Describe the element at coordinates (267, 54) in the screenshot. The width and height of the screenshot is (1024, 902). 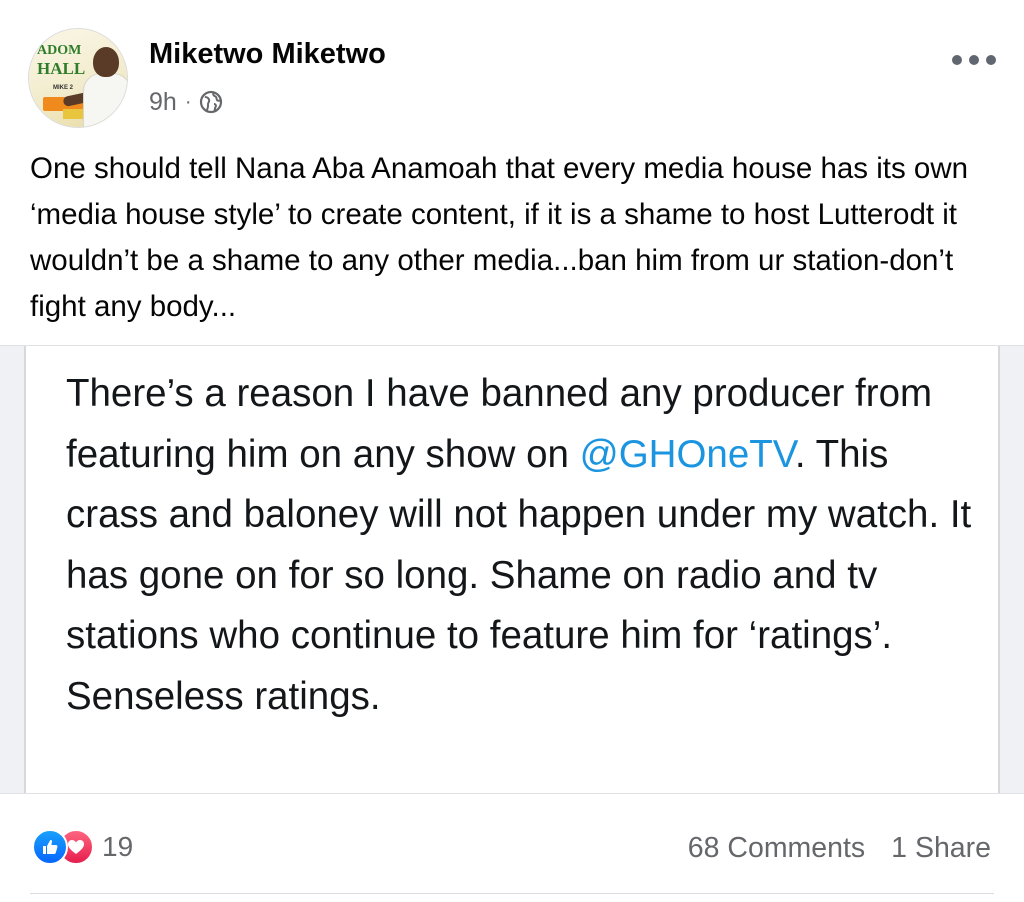
I see `author-name: Miketwo Miketwo` at that location.